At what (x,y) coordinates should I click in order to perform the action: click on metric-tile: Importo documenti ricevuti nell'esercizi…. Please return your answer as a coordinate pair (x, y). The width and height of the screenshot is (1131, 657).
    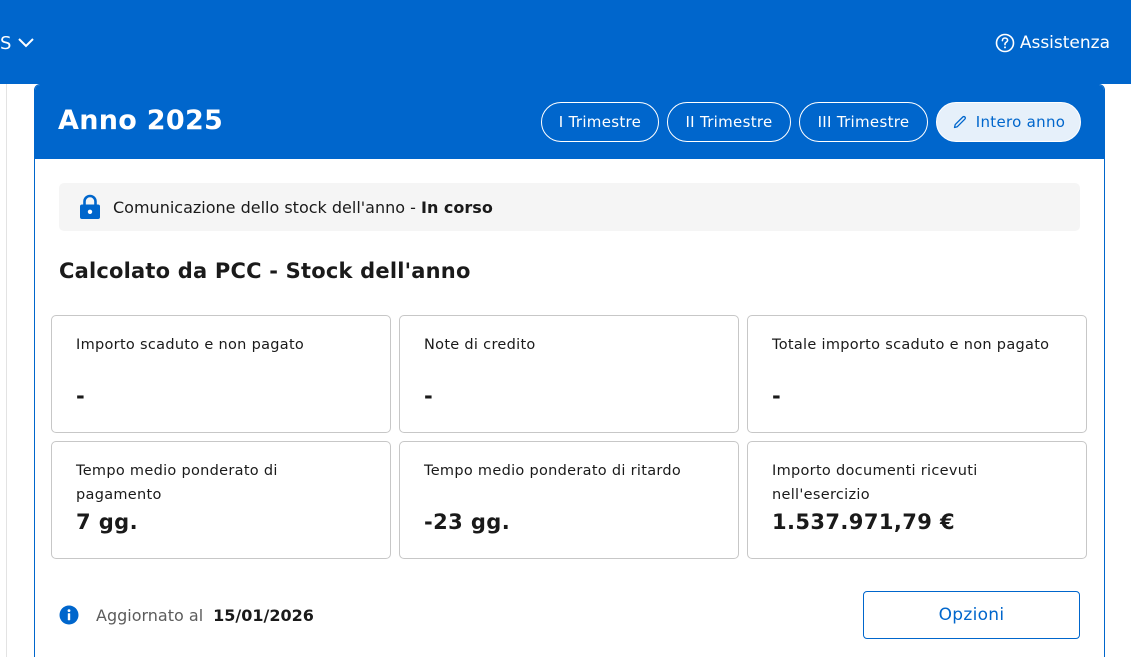
    Looking at the image, I should click on (917, 500).